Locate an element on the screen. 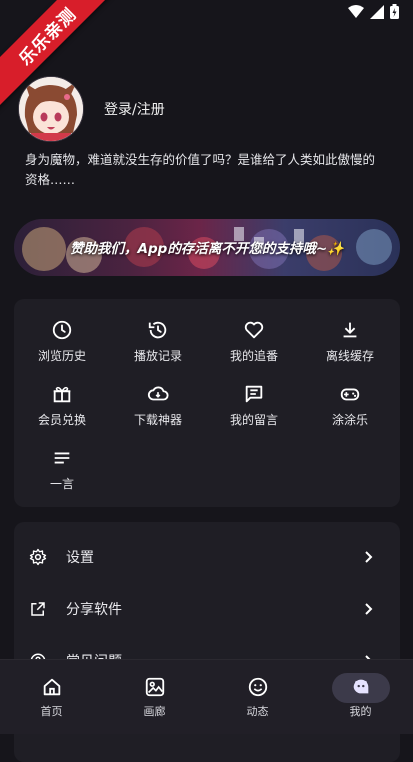  nav-tab-gallery: 画廊 is located at coordinates (154, 697).